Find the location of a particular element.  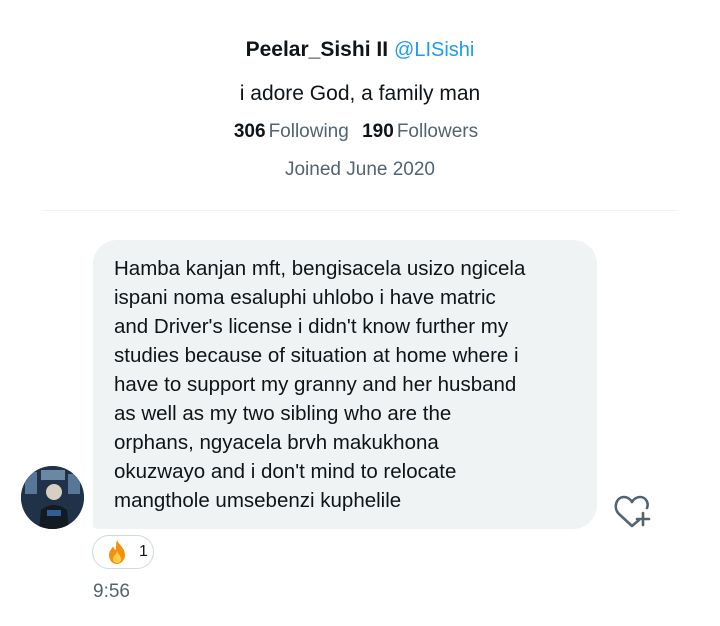

avatar is located at coordinates (52, 497).